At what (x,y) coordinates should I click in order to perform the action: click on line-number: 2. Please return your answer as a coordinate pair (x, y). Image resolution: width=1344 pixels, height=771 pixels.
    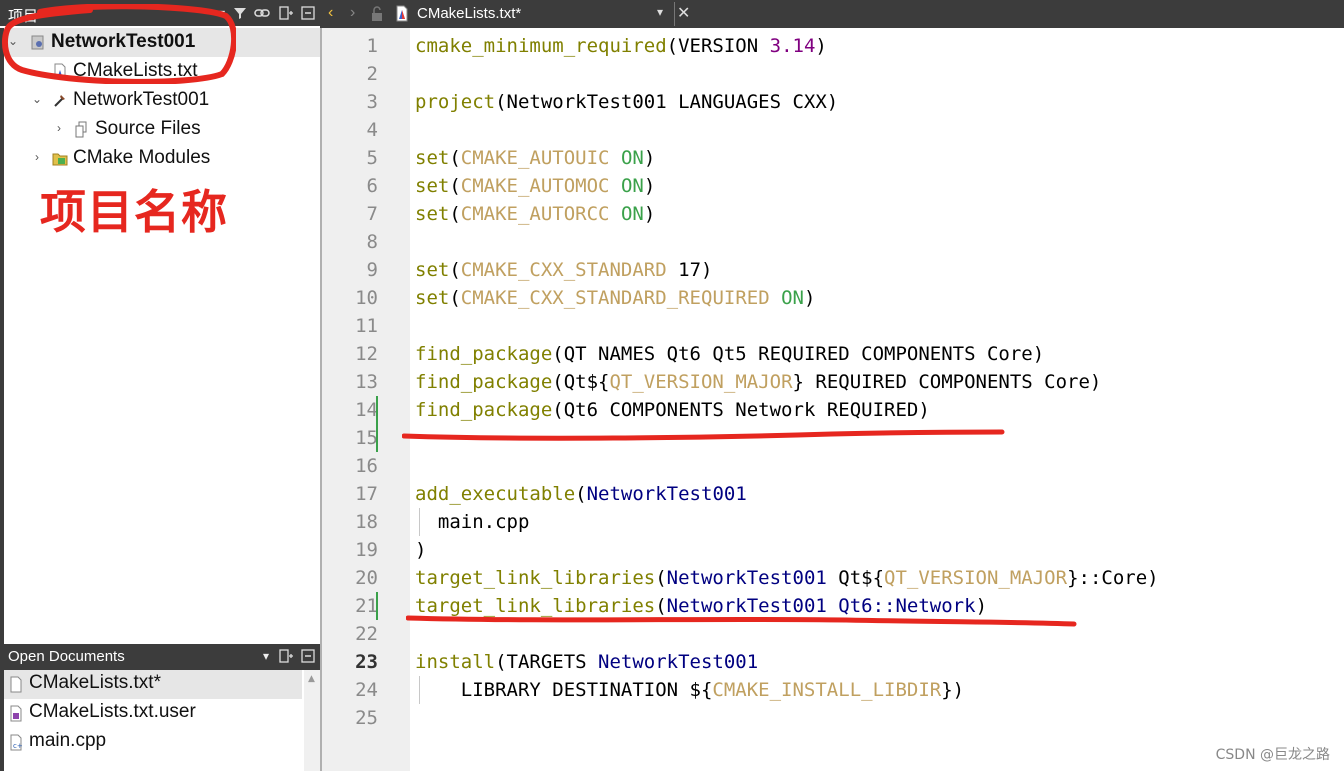
    Looking at the image, I should click on (372, 74).